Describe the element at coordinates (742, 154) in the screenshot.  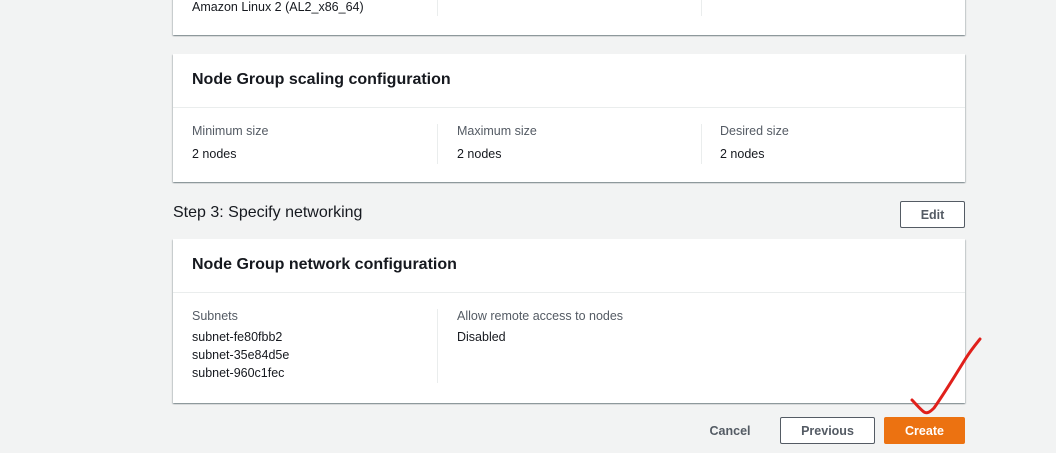
I see `desired-size-value: 2 nodes` at that location.